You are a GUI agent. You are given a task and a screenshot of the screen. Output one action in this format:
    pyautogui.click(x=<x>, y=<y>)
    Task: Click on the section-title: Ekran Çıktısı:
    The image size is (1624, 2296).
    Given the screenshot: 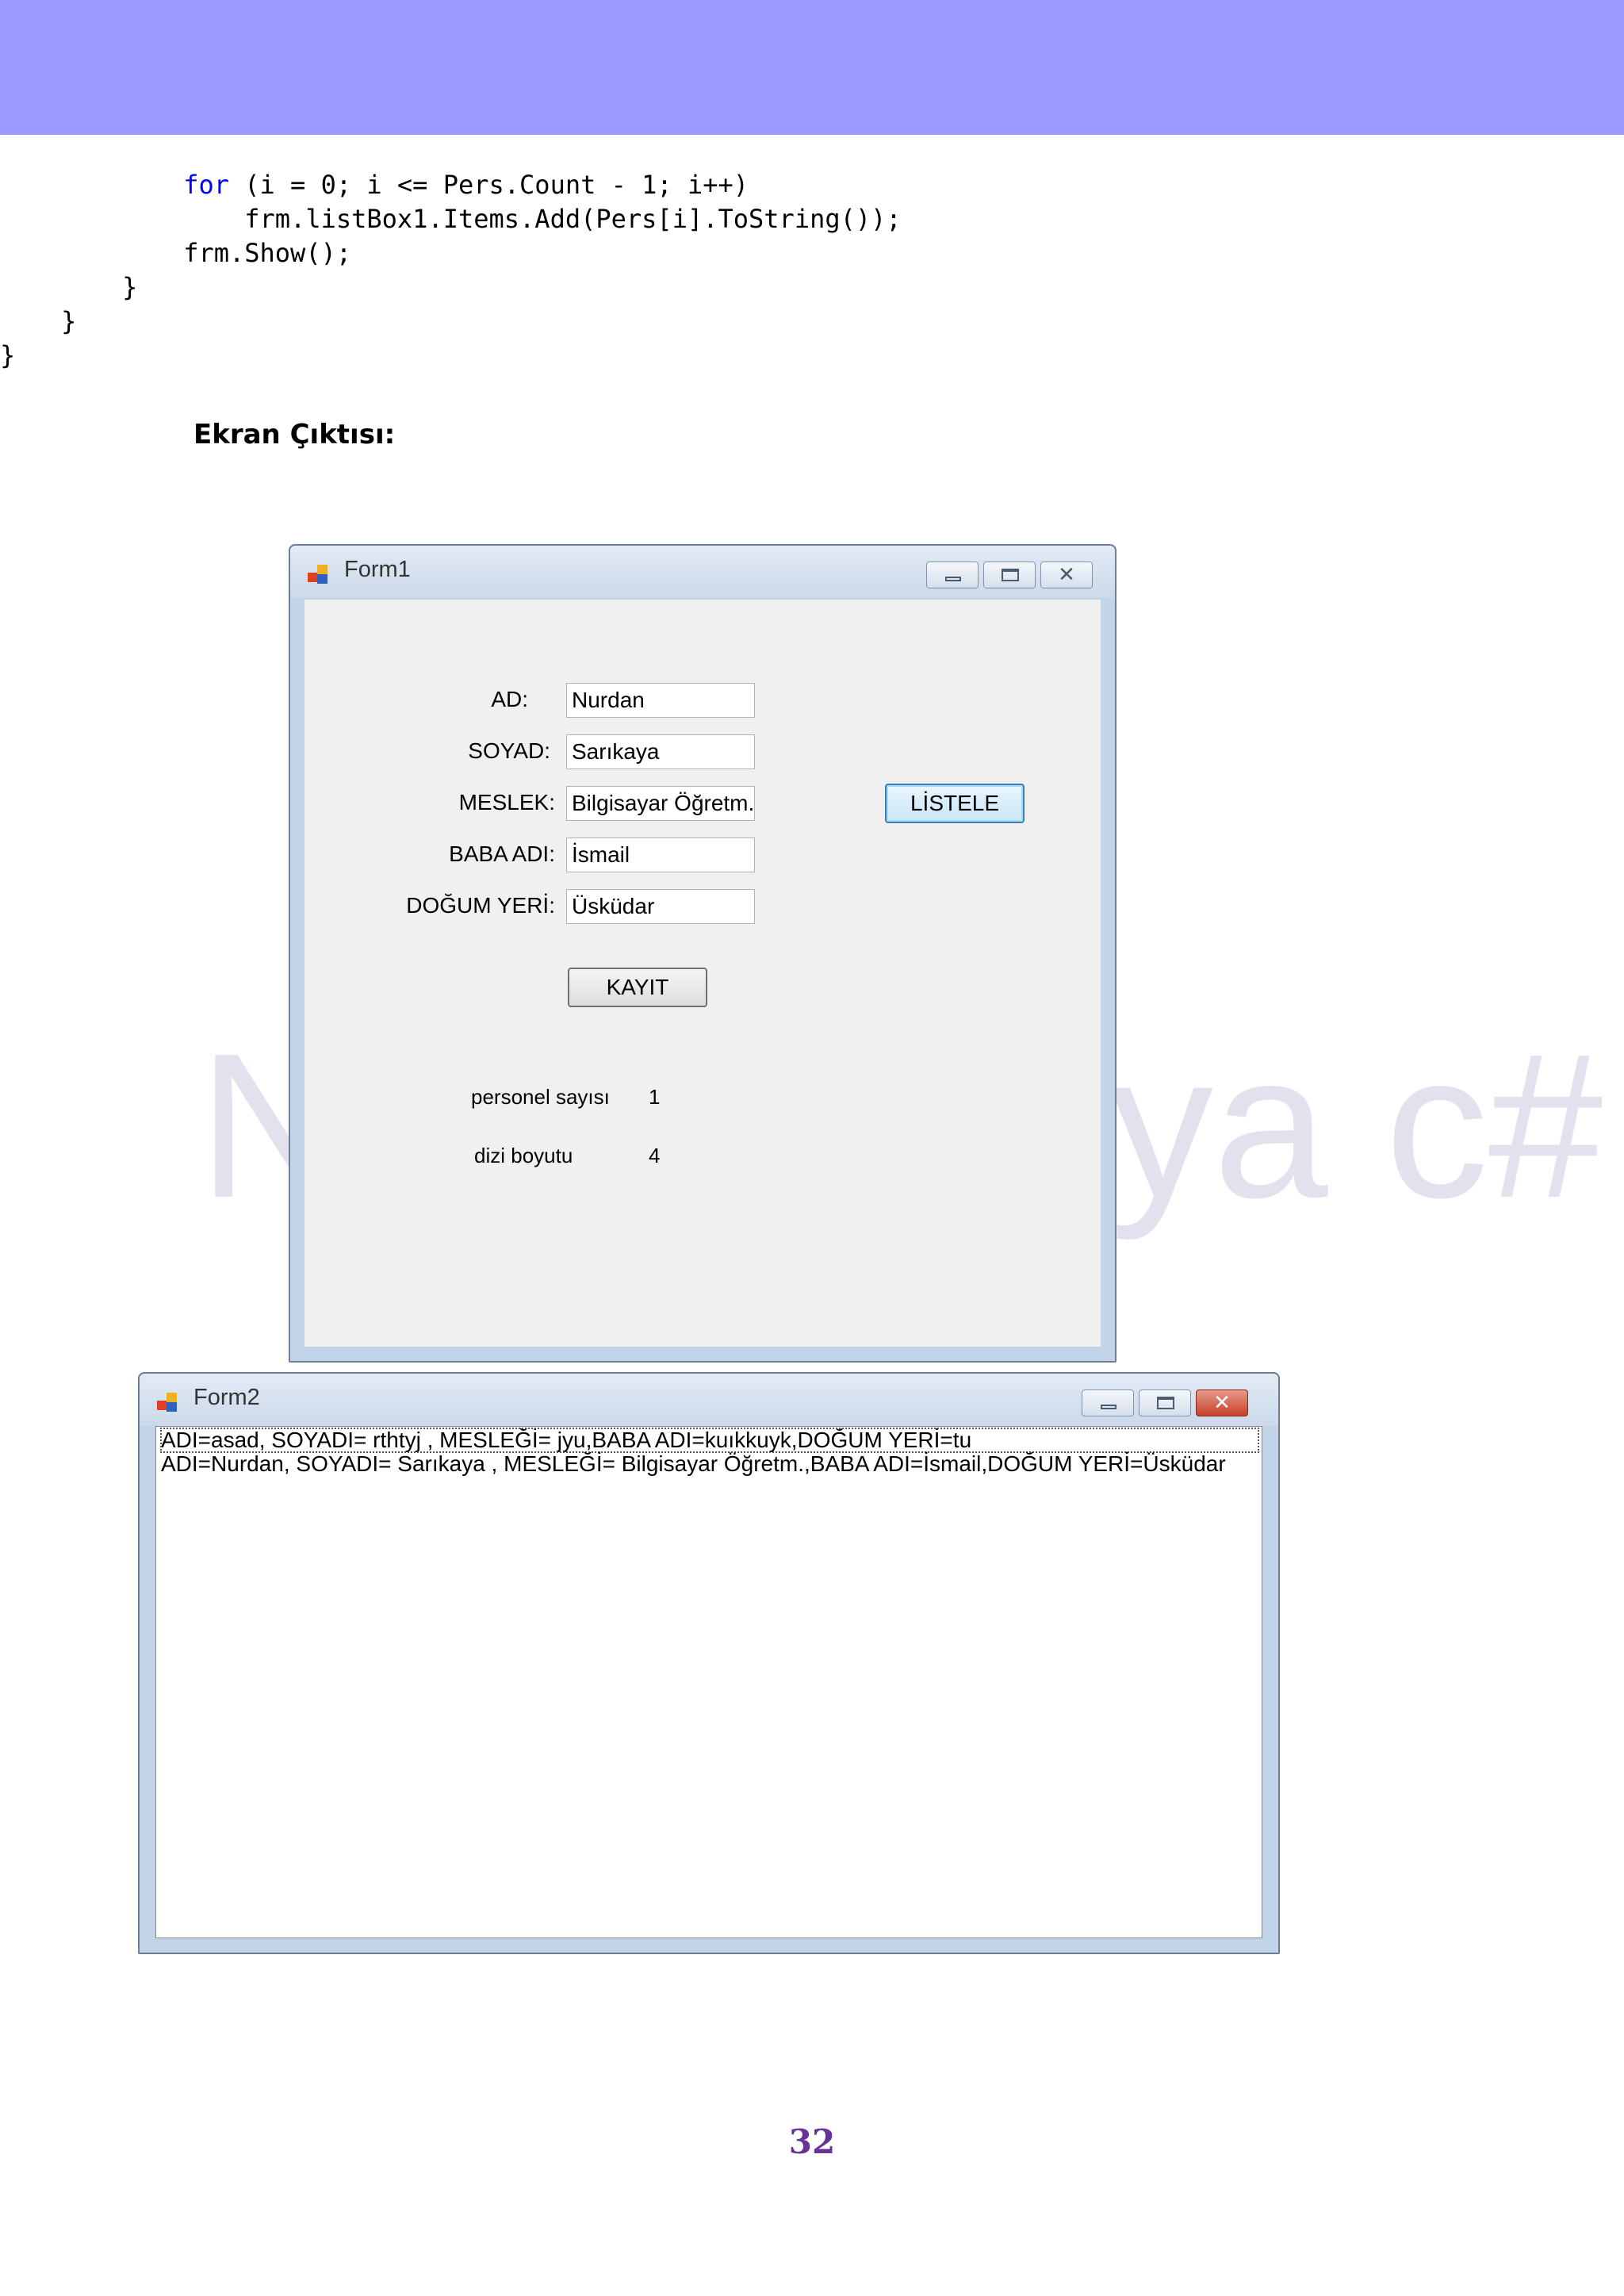 What is the action you would take?
    pyautogui.click(x=294, y=434)
    